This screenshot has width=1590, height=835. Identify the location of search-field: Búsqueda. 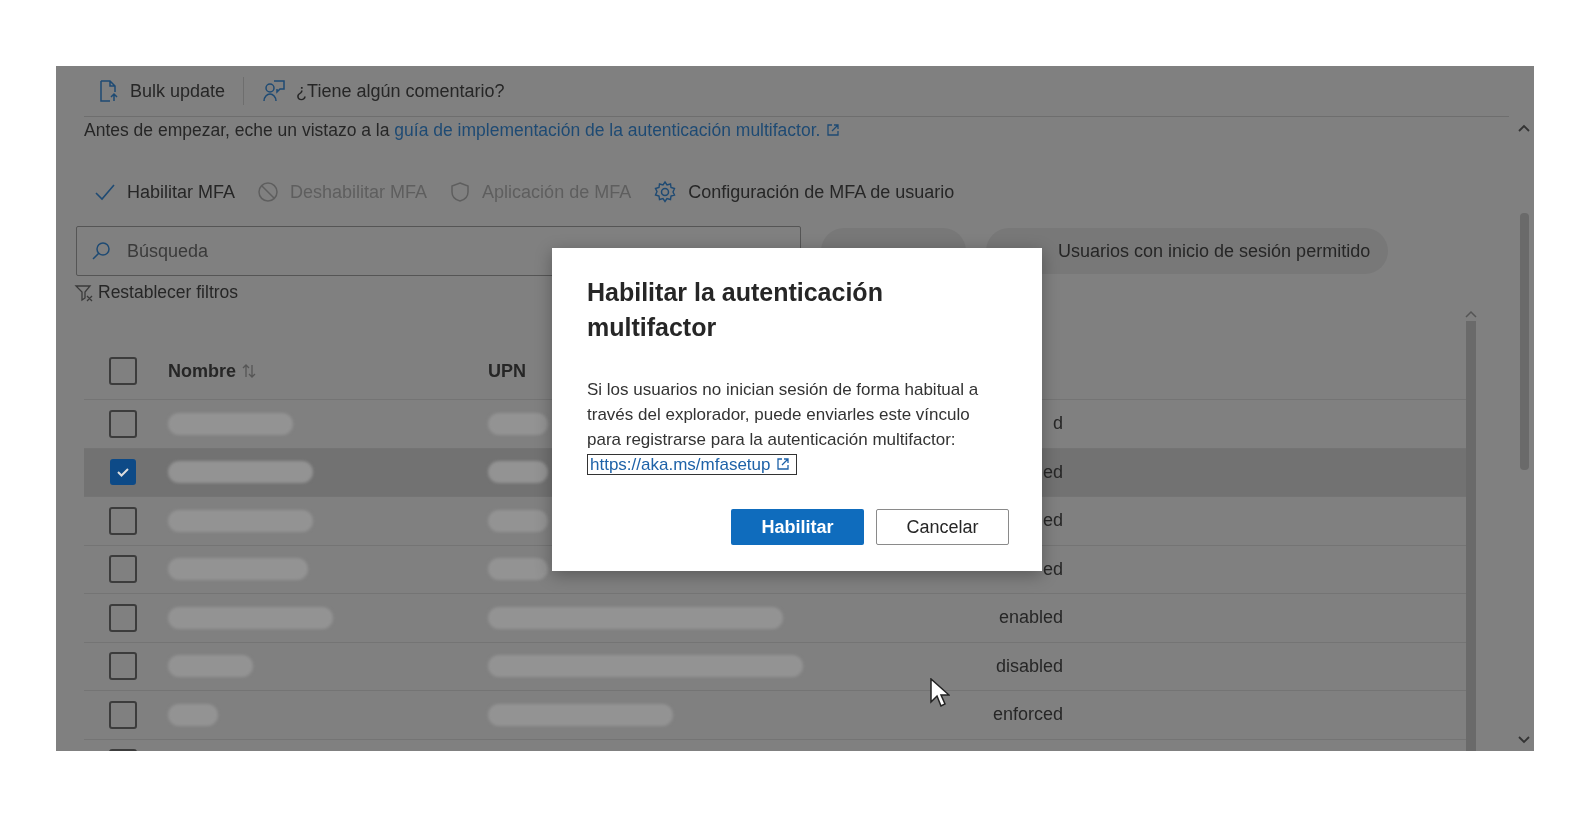
(438, 251).